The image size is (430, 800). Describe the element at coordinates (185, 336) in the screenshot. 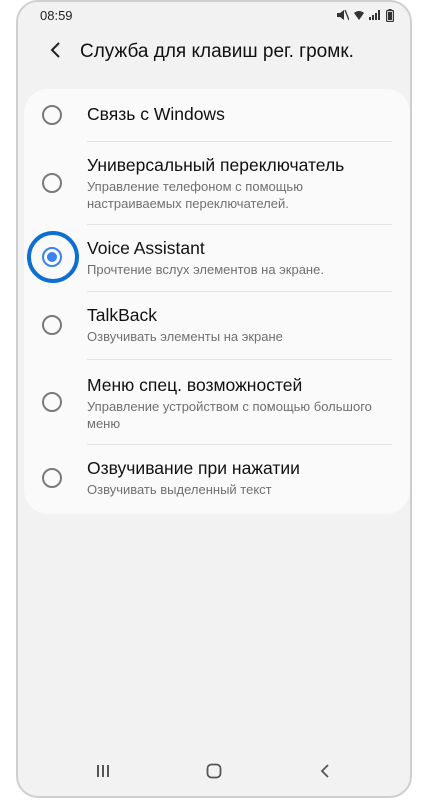

I see `option-description: Озвучивать элементы на экране` at that location.